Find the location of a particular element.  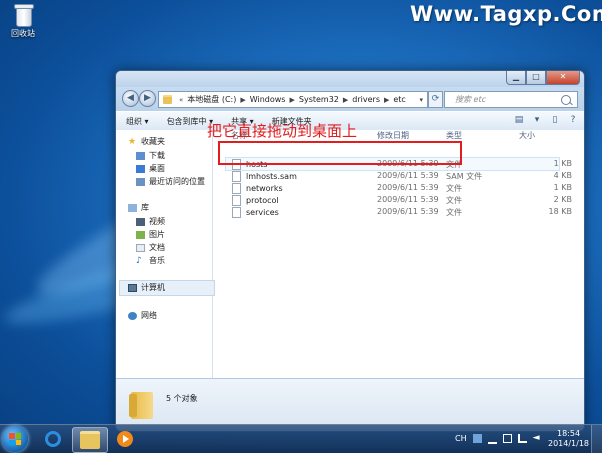

address-dropdown-icon: ▾ is located at coordinates (421, 100).